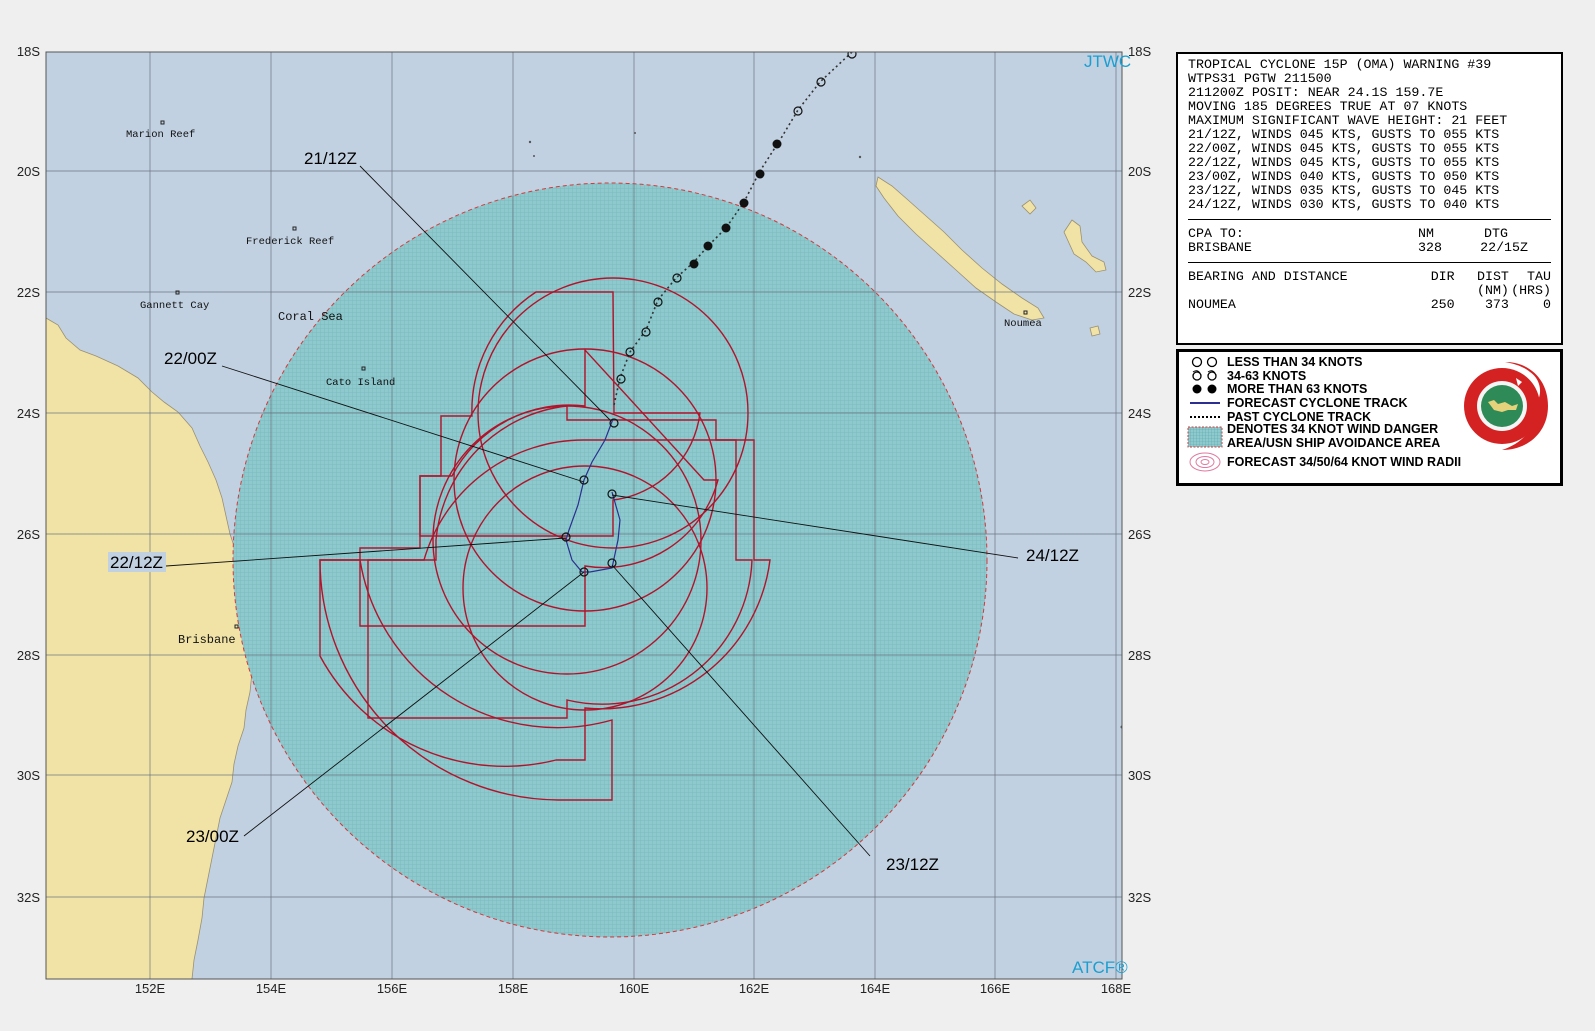 This screenshot has width=1595, height=1031. What do you see at coordinates (995, 988) in the screenshot?
I see `lon-label: 166E` at bounding box center [995, 988].